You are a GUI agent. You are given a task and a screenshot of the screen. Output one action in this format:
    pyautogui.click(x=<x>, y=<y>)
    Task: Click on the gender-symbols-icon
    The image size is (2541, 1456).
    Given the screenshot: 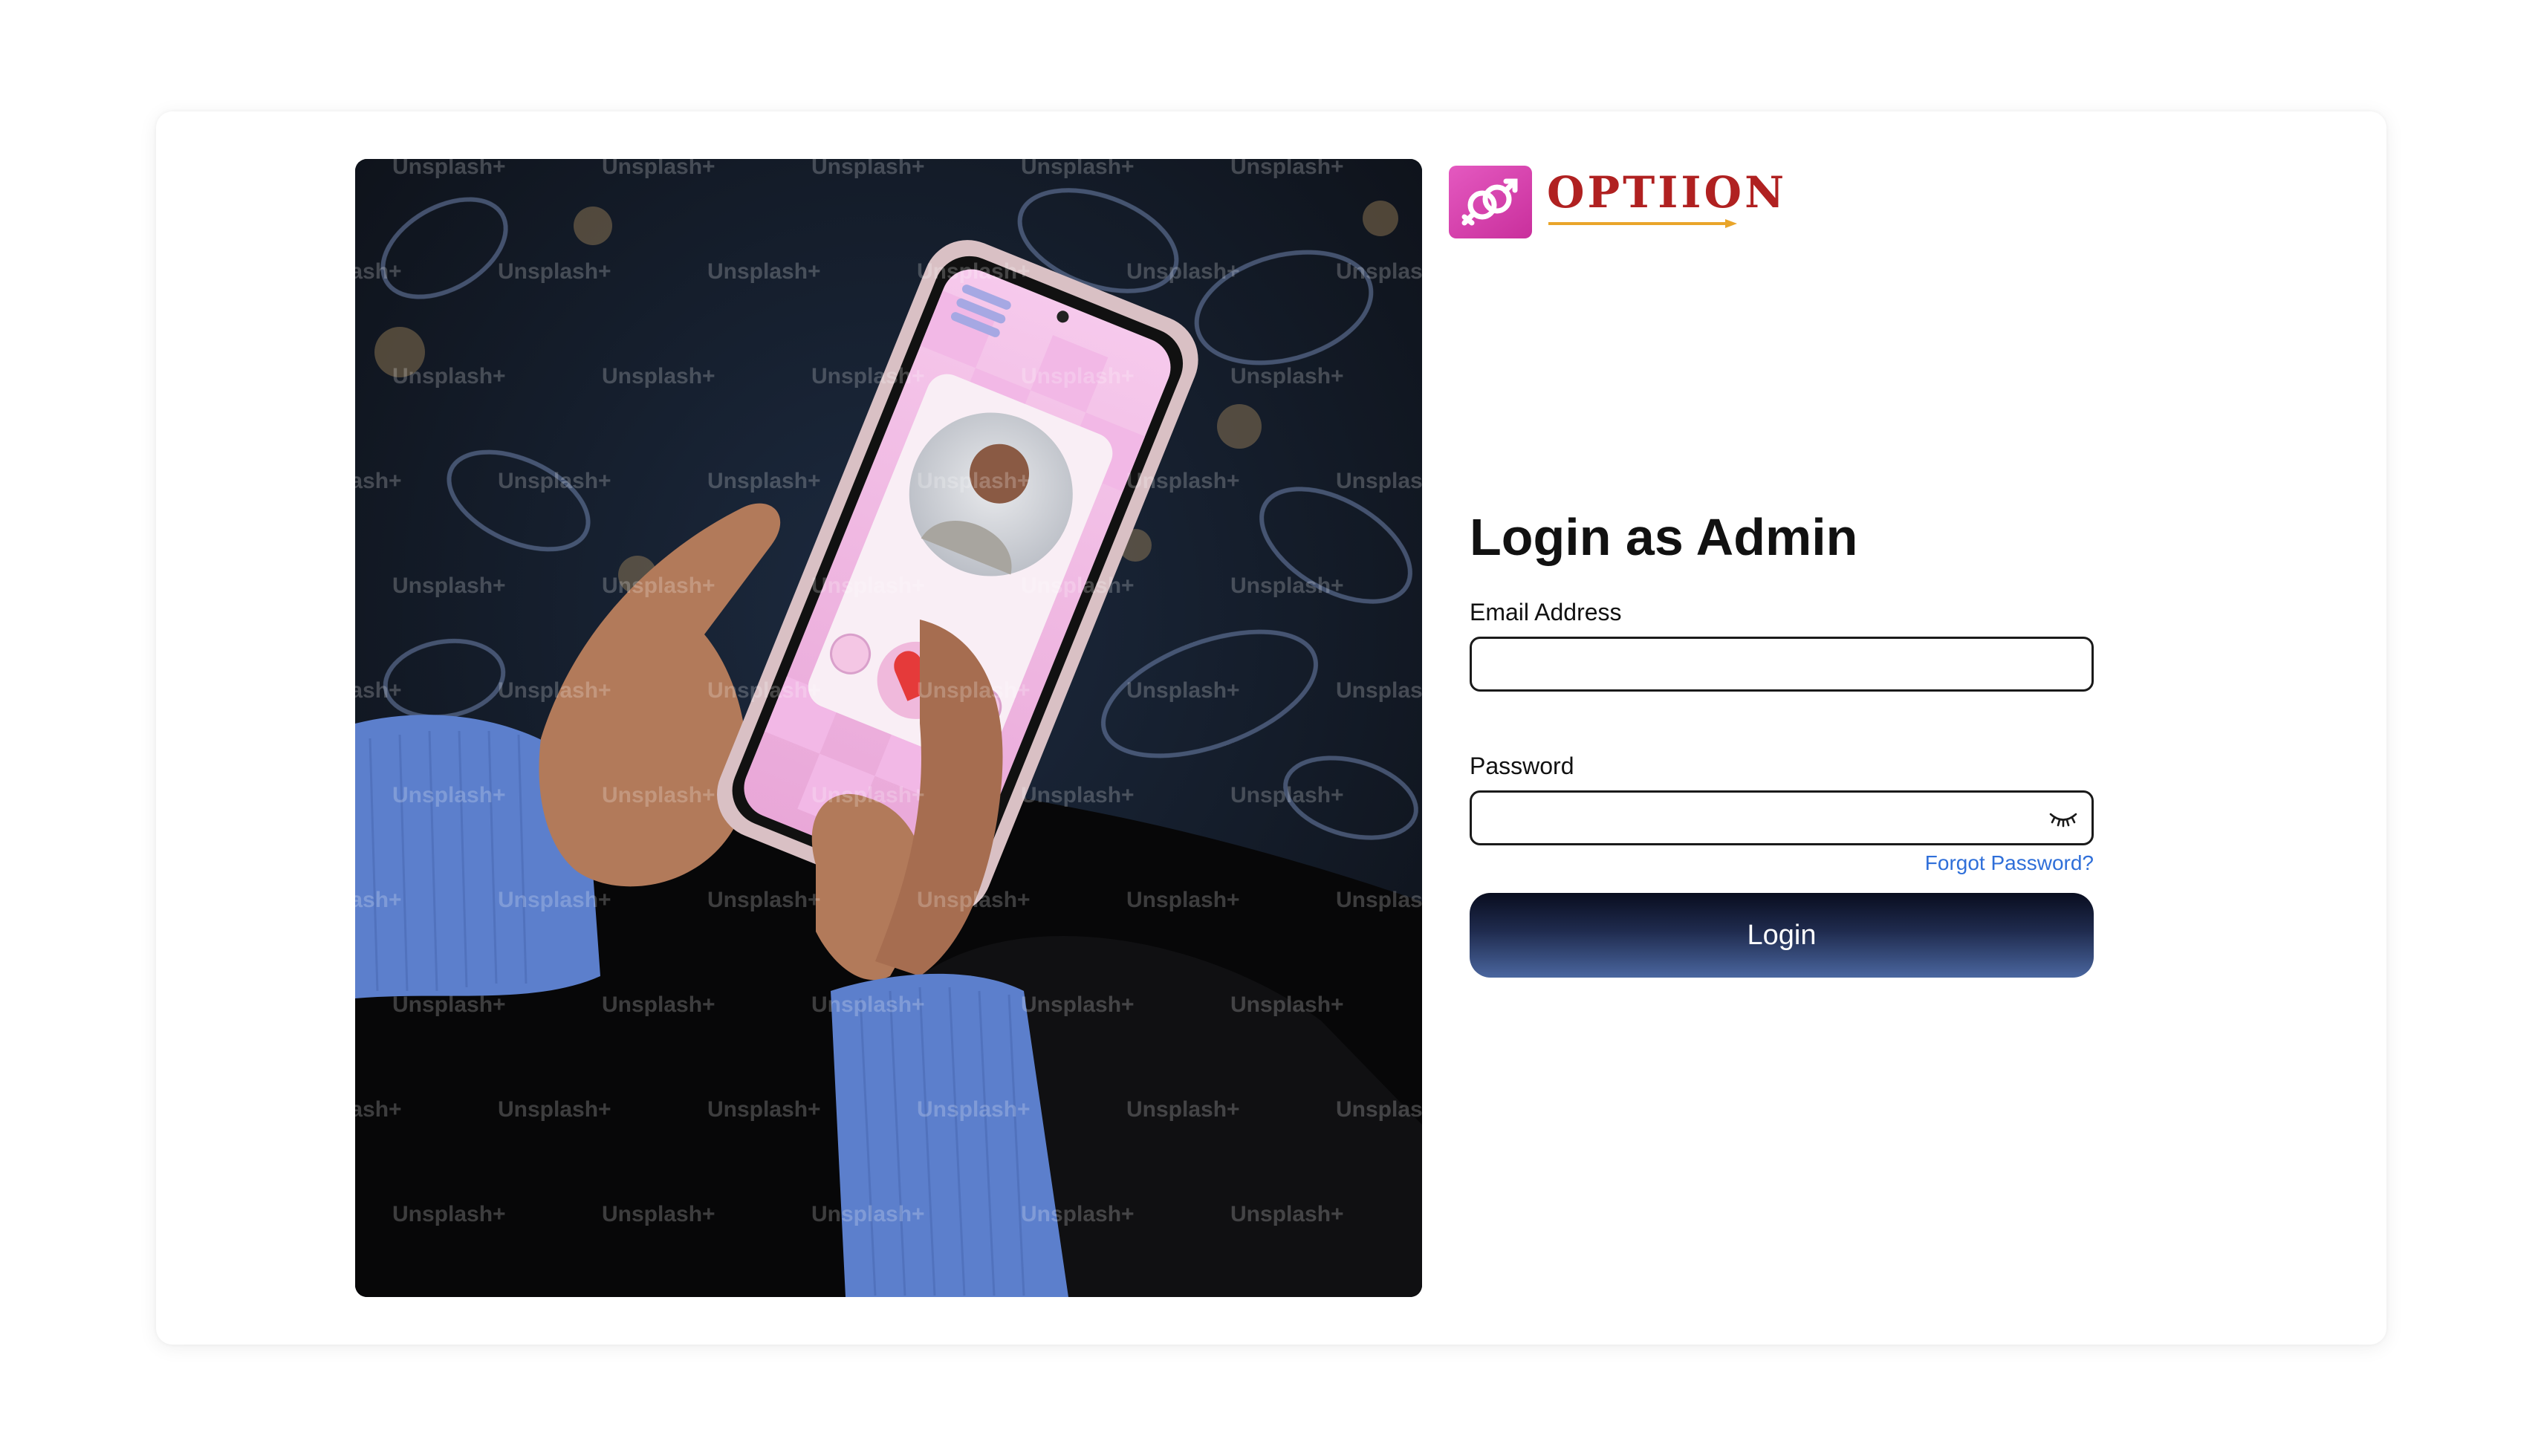 What is the action you would take?
    pyautogui.click(x=1490, y=202)
    